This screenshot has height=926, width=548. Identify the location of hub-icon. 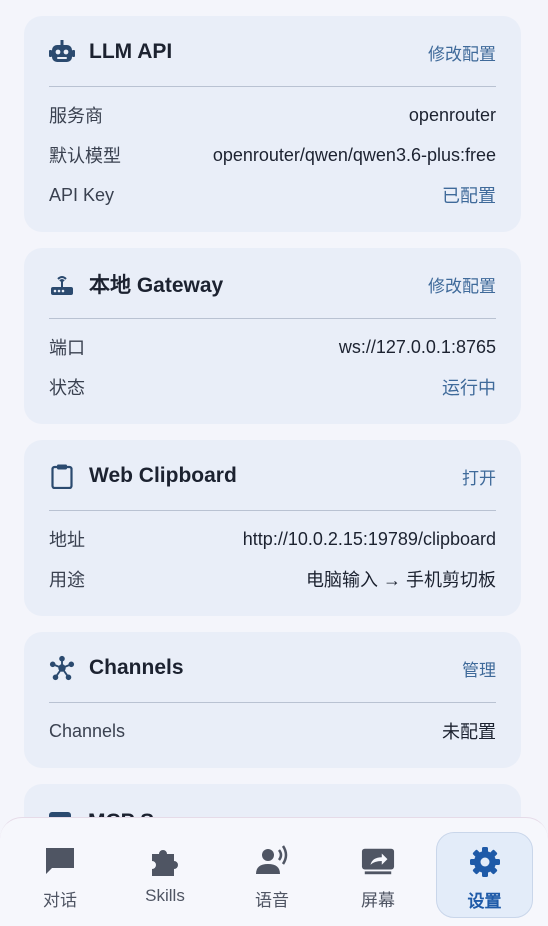
(62, 668).